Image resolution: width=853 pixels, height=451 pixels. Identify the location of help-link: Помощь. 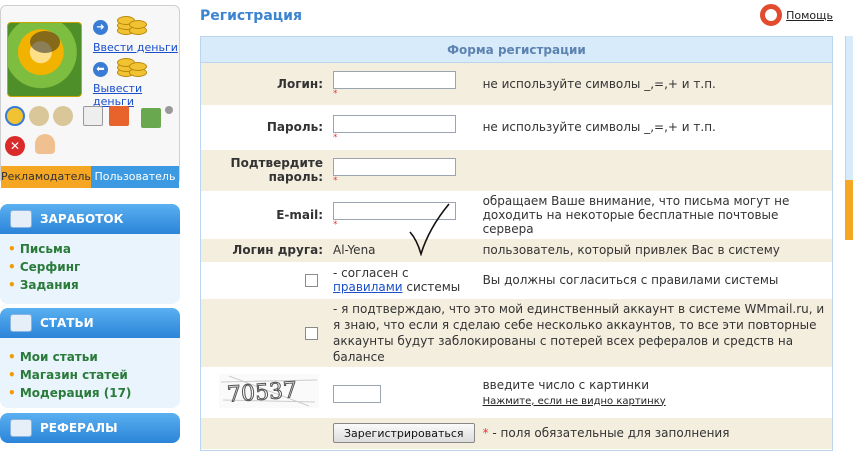
(796, 15).